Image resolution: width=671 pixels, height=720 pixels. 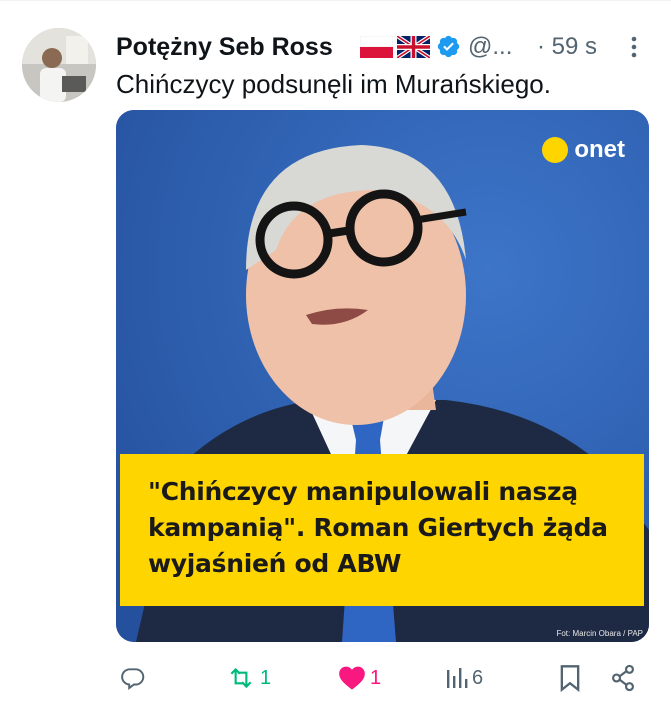 I want to click on retweet-count: 1, so click(x=266, y=677).